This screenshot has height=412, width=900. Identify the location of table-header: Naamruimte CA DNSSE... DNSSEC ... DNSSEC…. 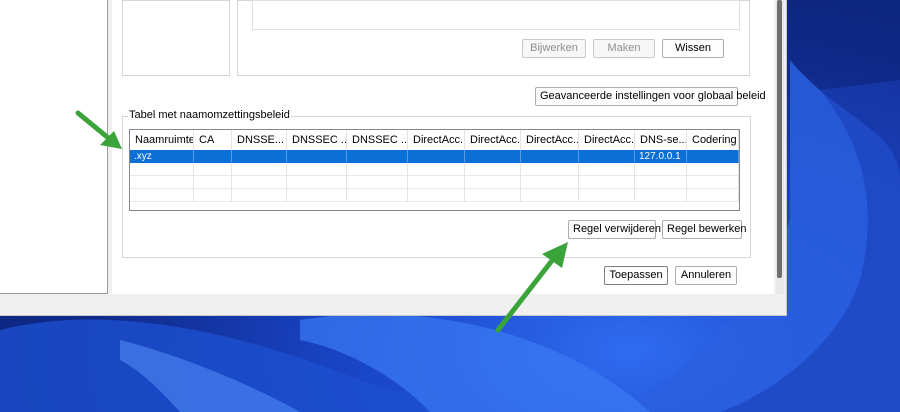
(434, 140).